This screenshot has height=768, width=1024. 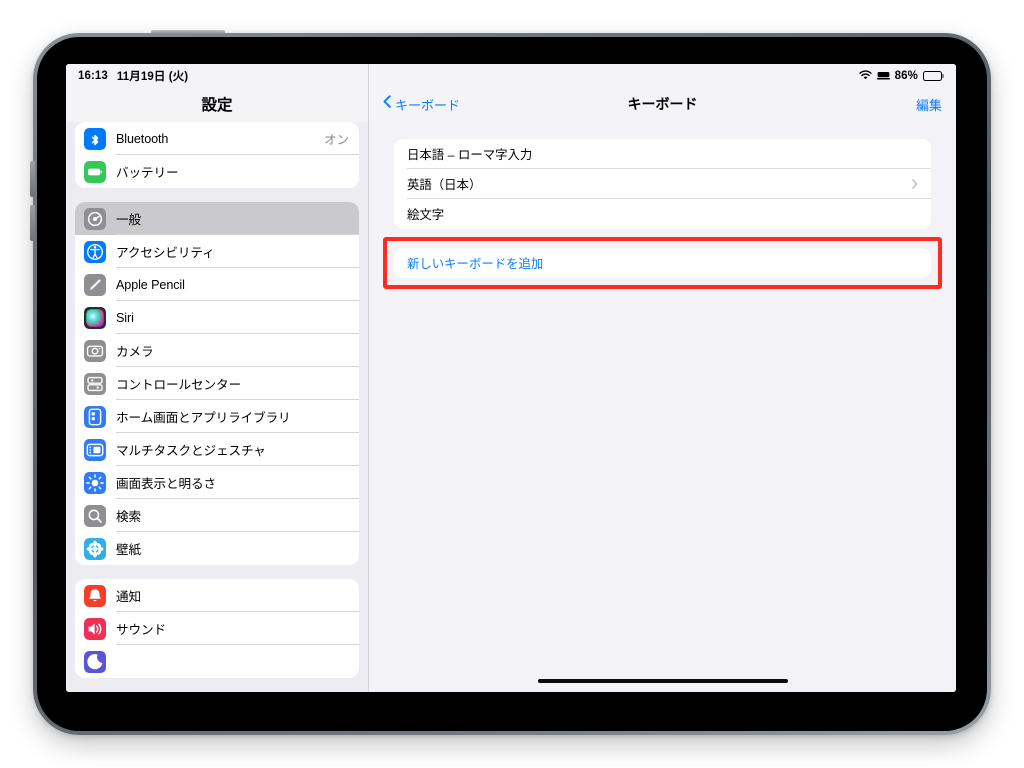 I want to click on gear-icon, so click(x=95, y=218).